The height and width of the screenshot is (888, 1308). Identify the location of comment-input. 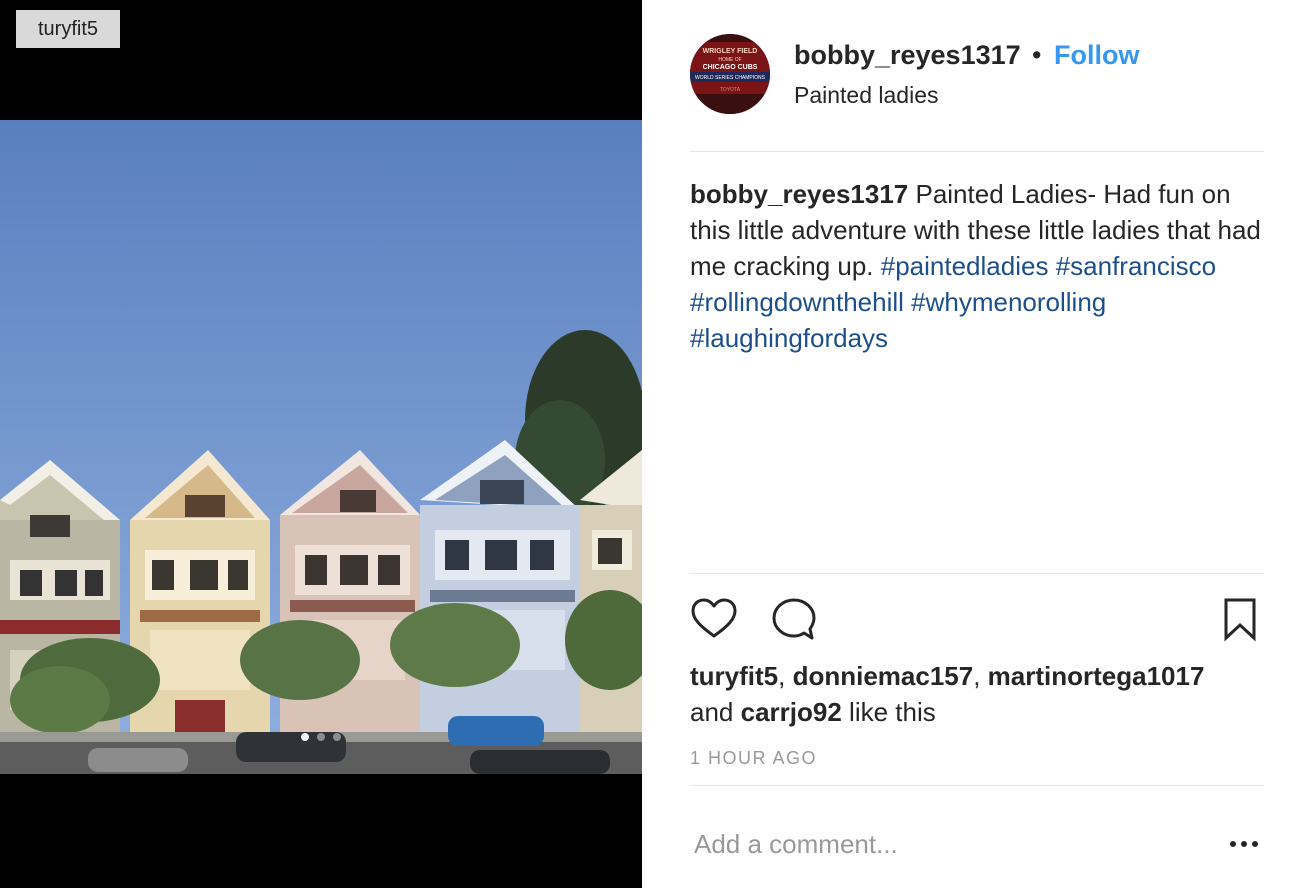
(950, 844).